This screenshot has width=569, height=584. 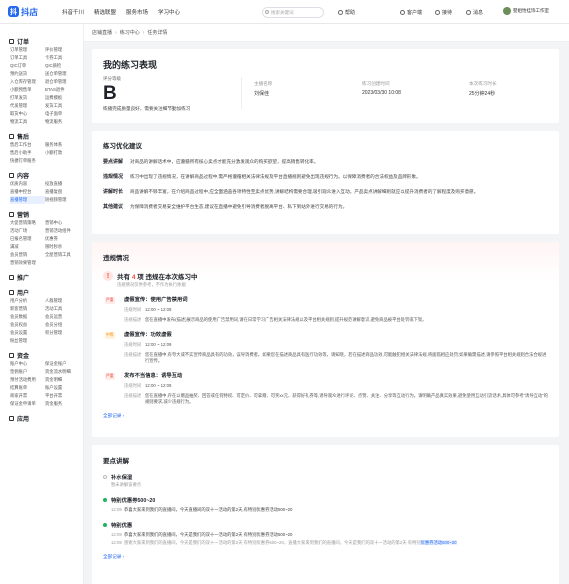 I want to click on sidebar-item: 短视频管理, so click(x=62, y=200).